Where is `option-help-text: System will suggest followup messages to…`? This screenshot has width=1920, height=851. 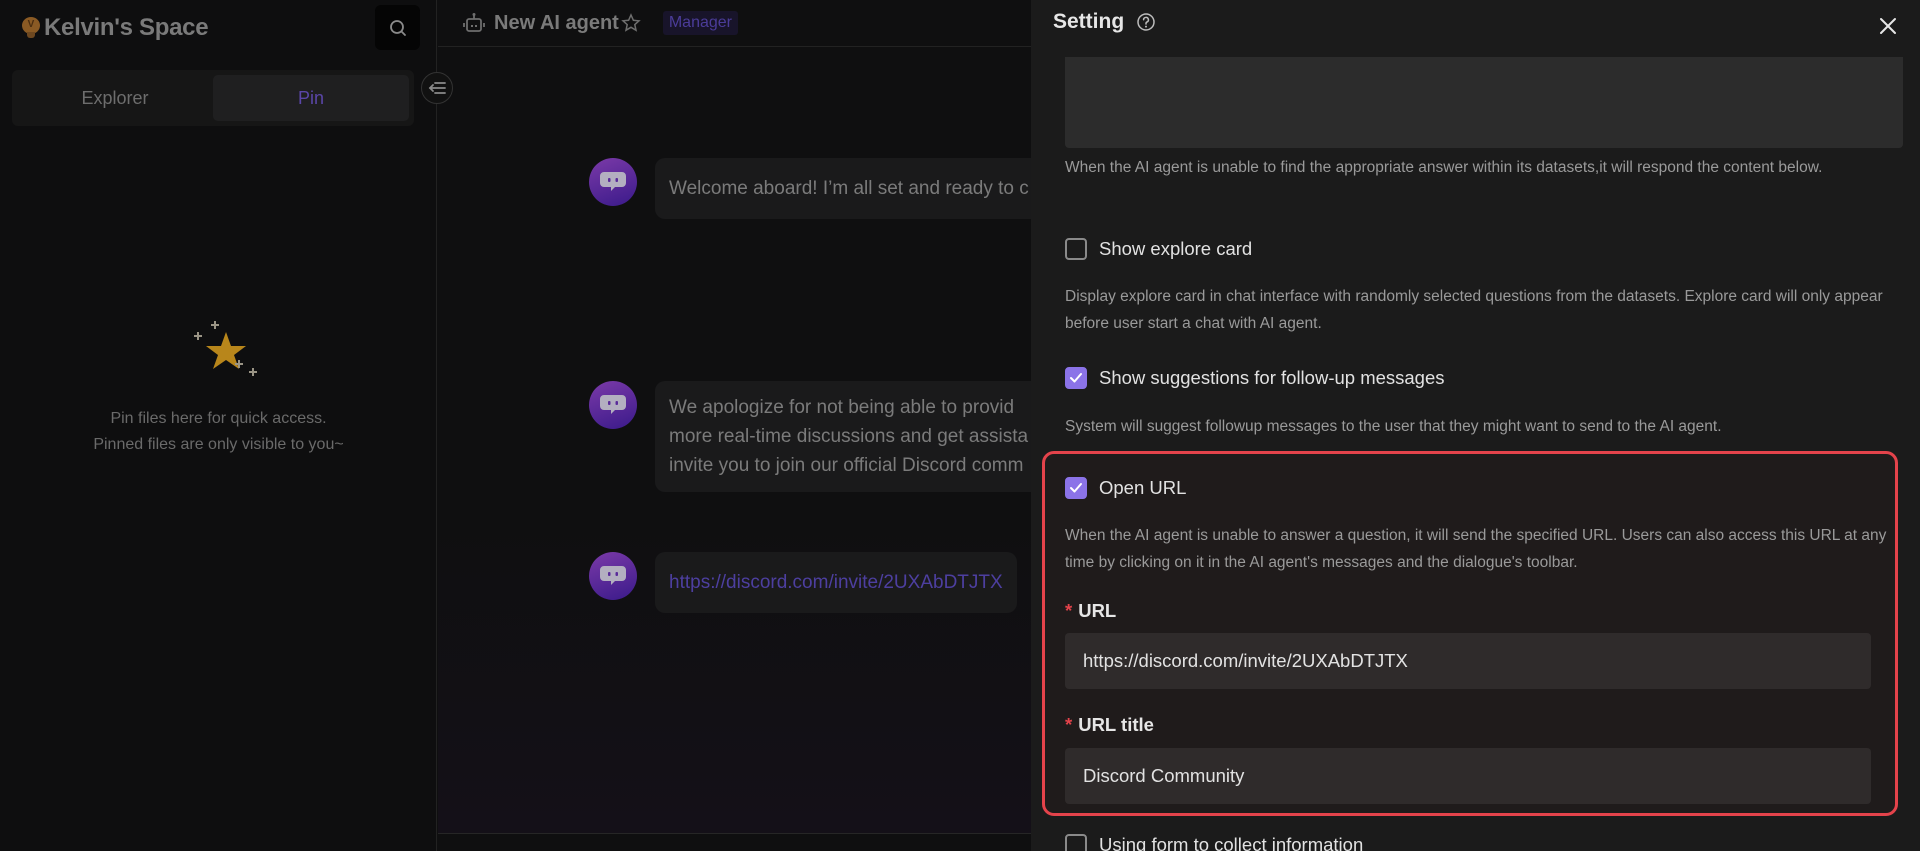 option-help-text: System will suggest followup messages to… is located at coordinates (1393, 426).